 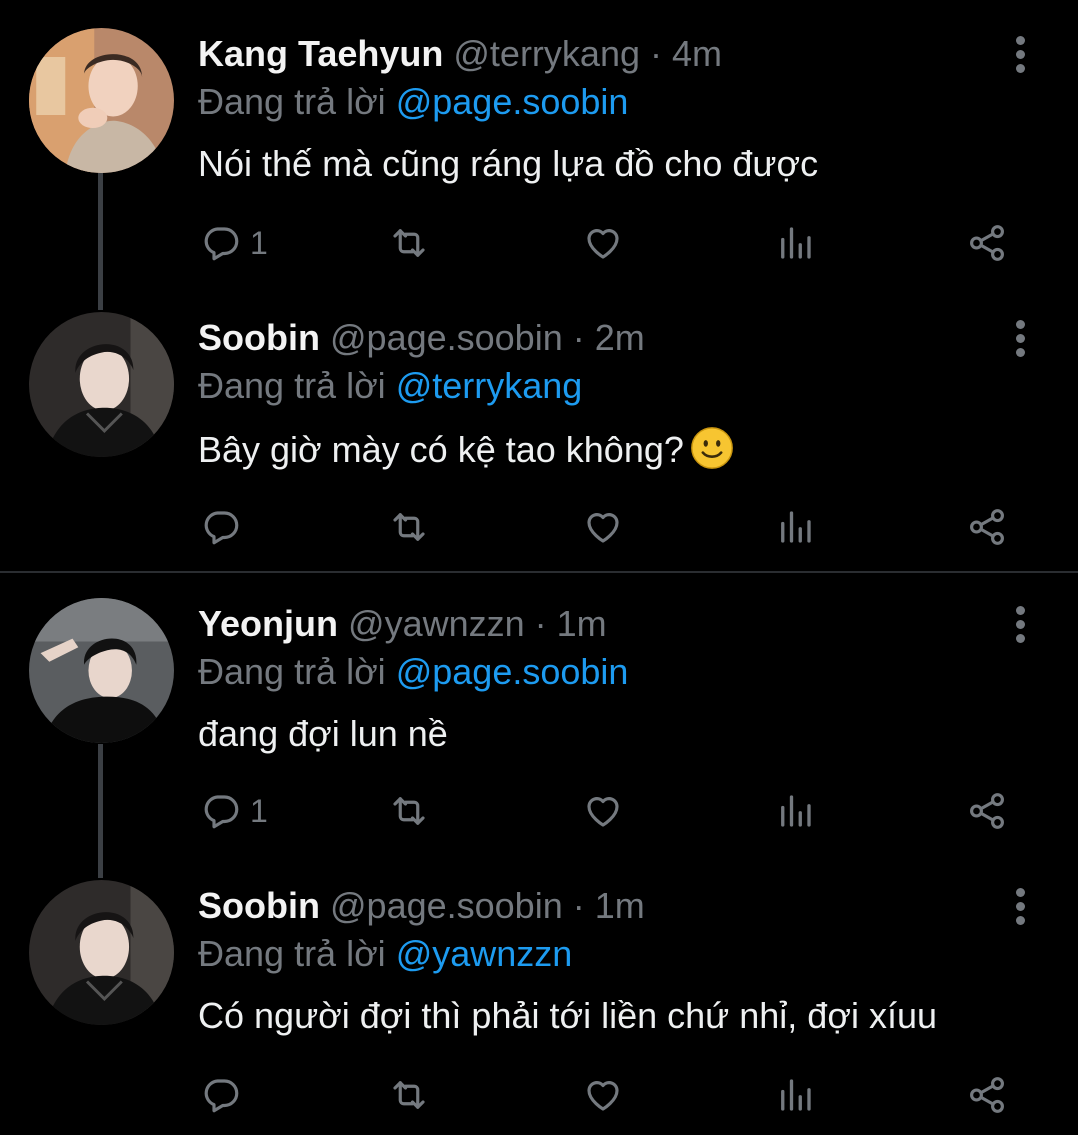 I want to click on handle: @terrykang, so click(x=546, y=53).